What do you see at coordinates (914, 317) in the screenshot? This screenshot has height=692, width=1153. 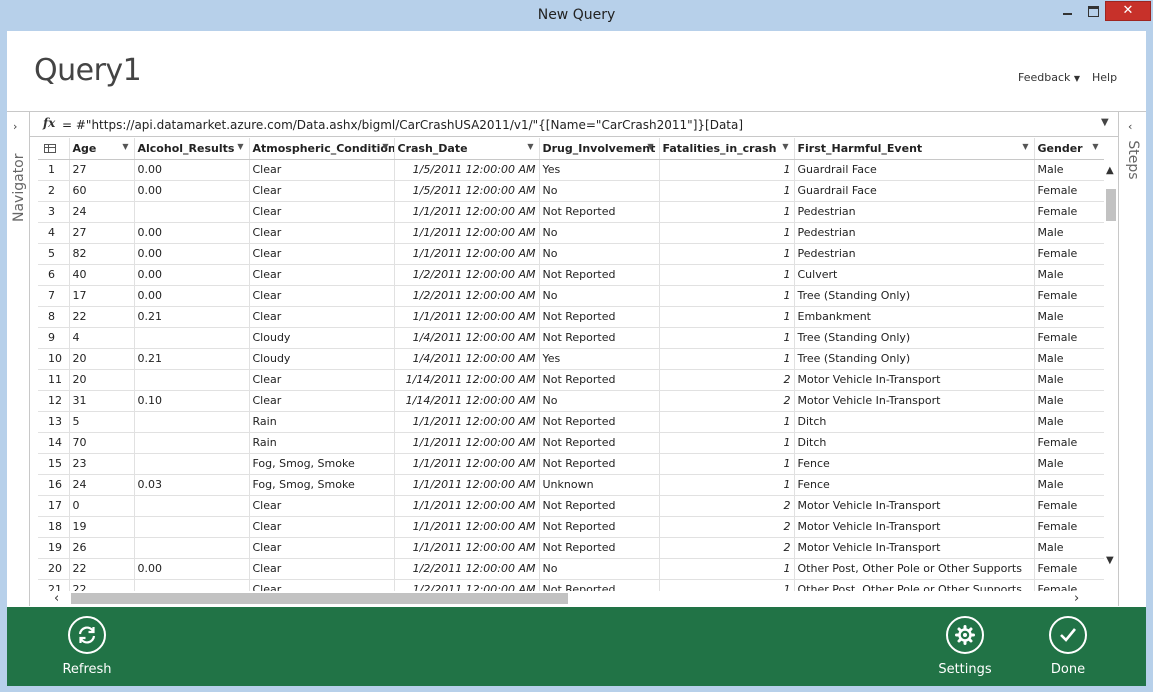 I see `table-cell: Embankment` at bounding box center [914, 317].